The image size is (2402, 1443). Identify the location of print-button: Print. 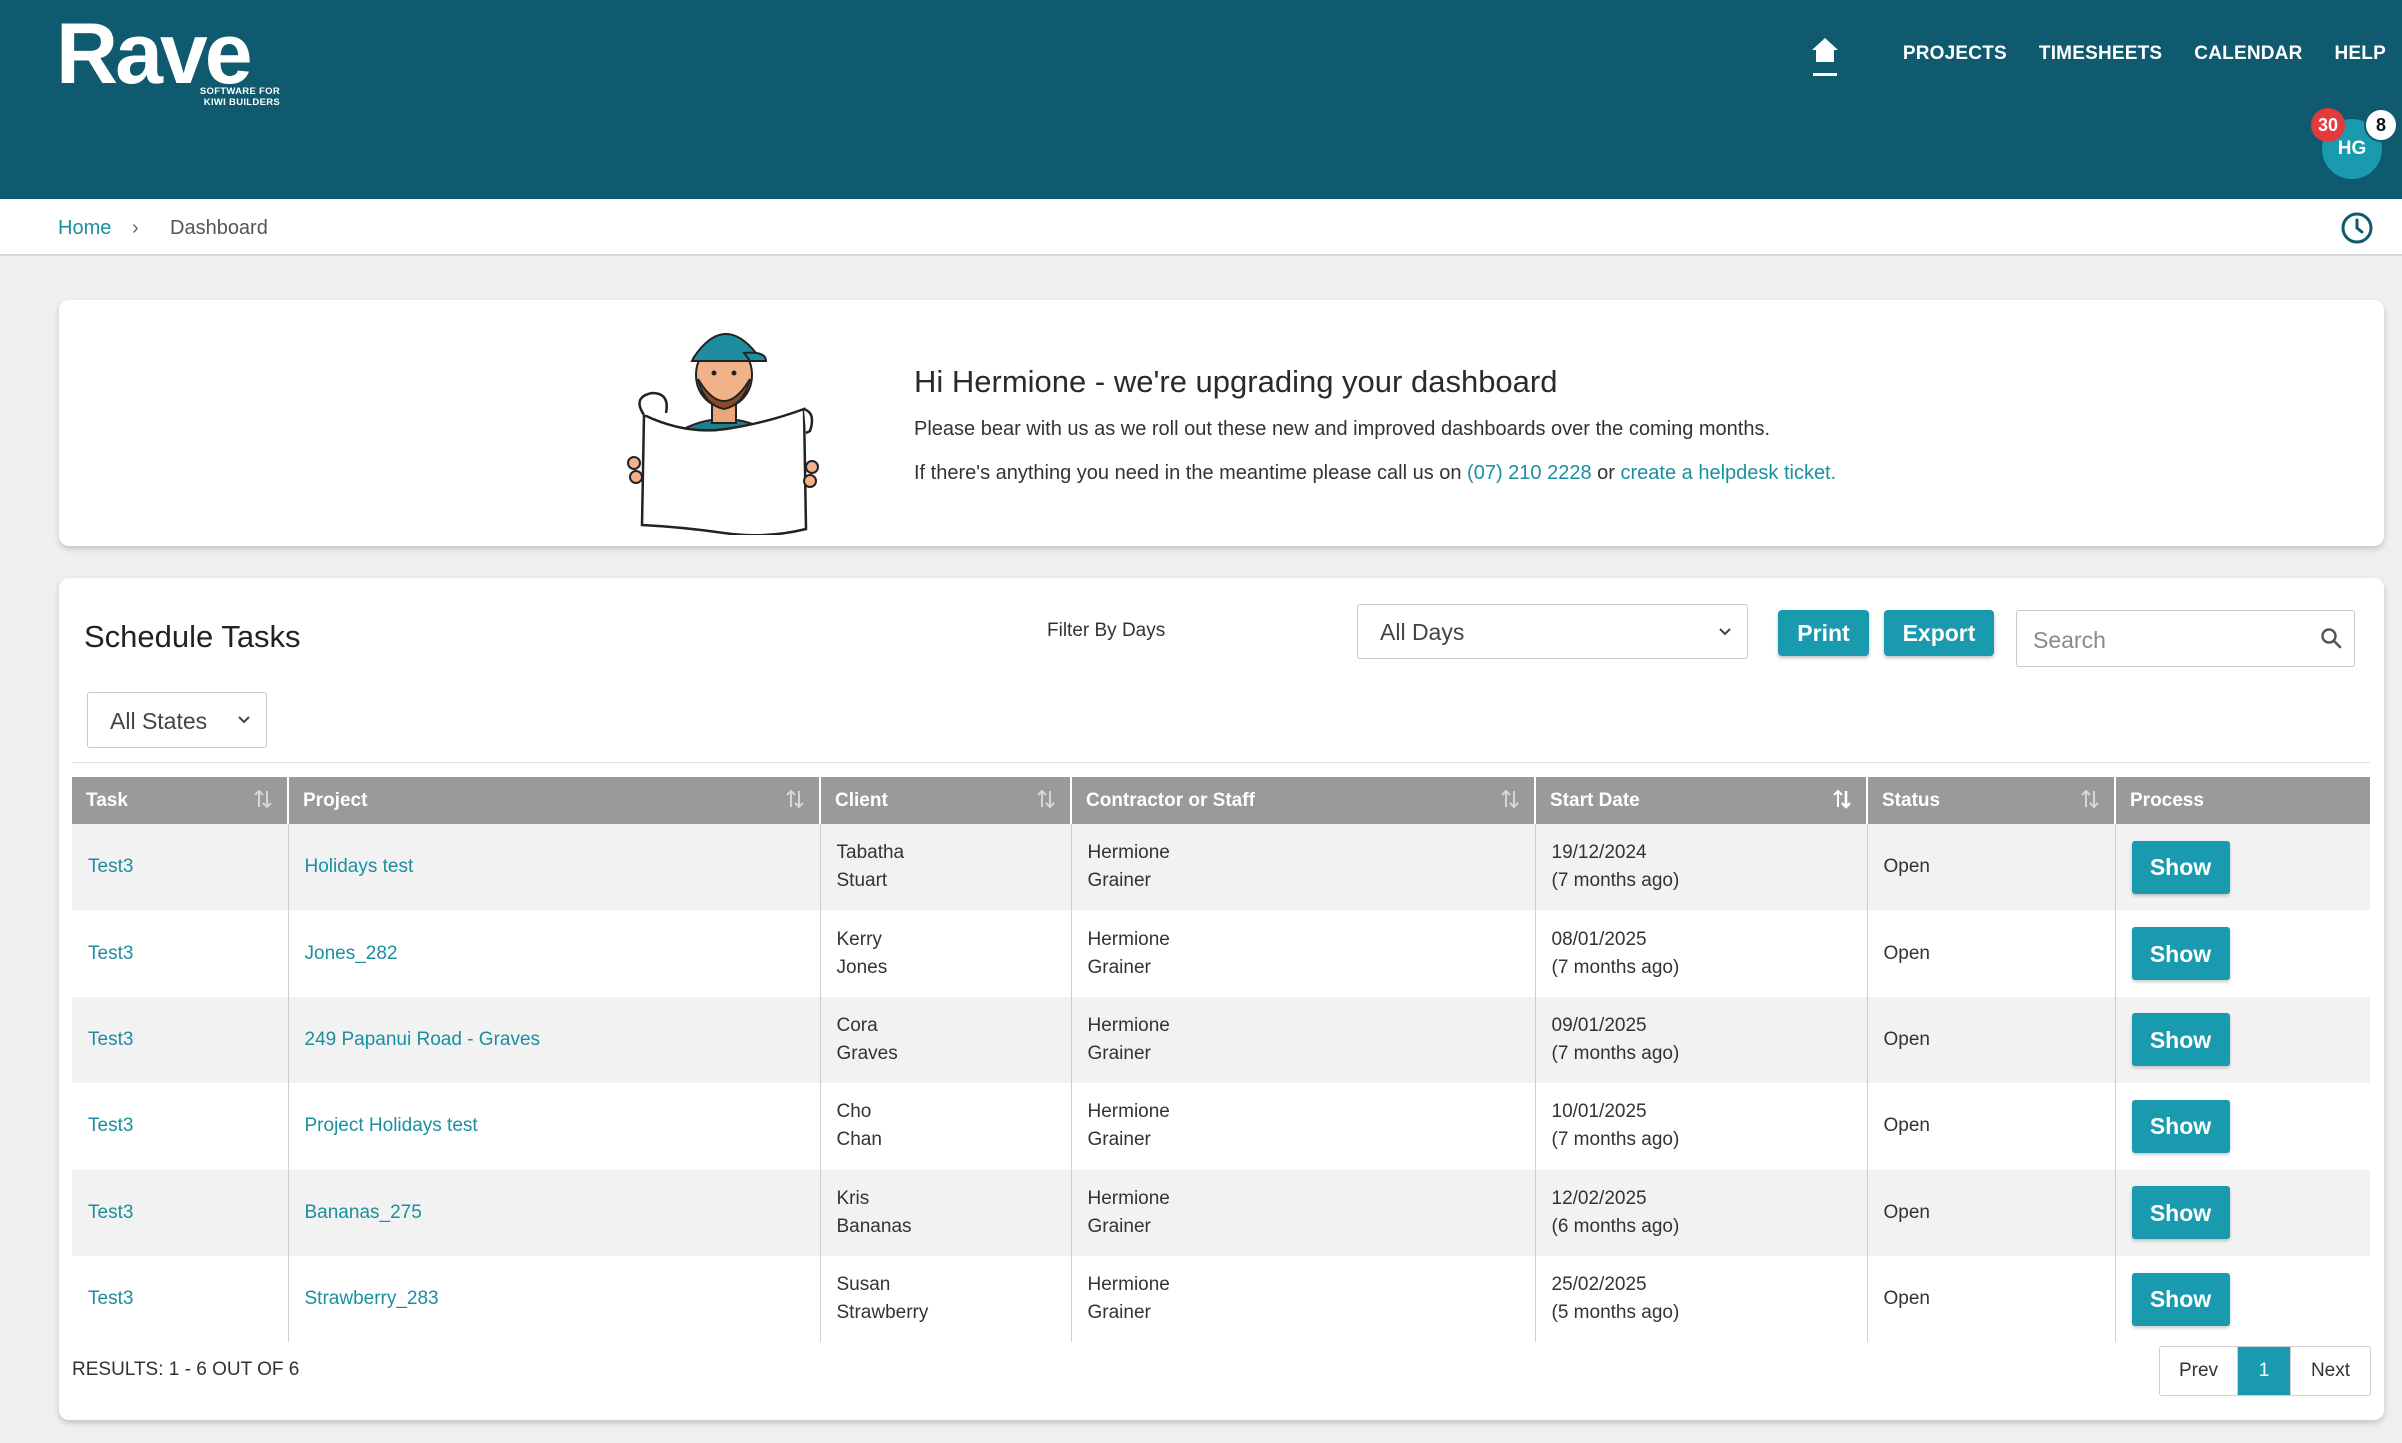
(1823, 633).